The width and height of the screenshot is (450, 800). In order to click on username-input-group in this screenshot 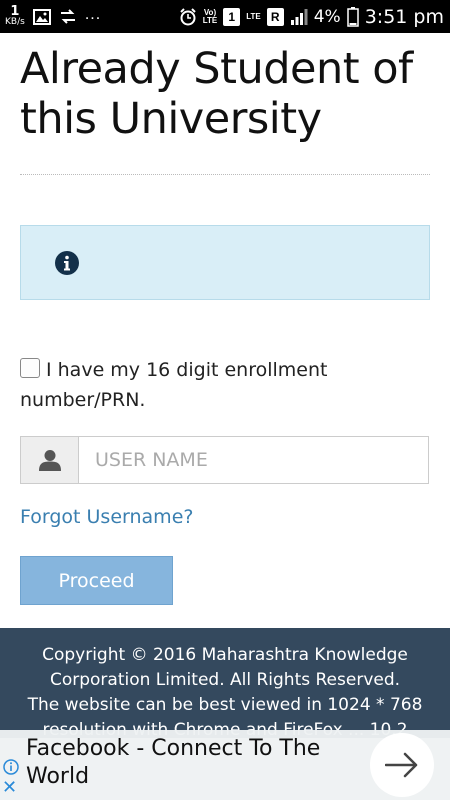, I will do `click(224, 460)`.